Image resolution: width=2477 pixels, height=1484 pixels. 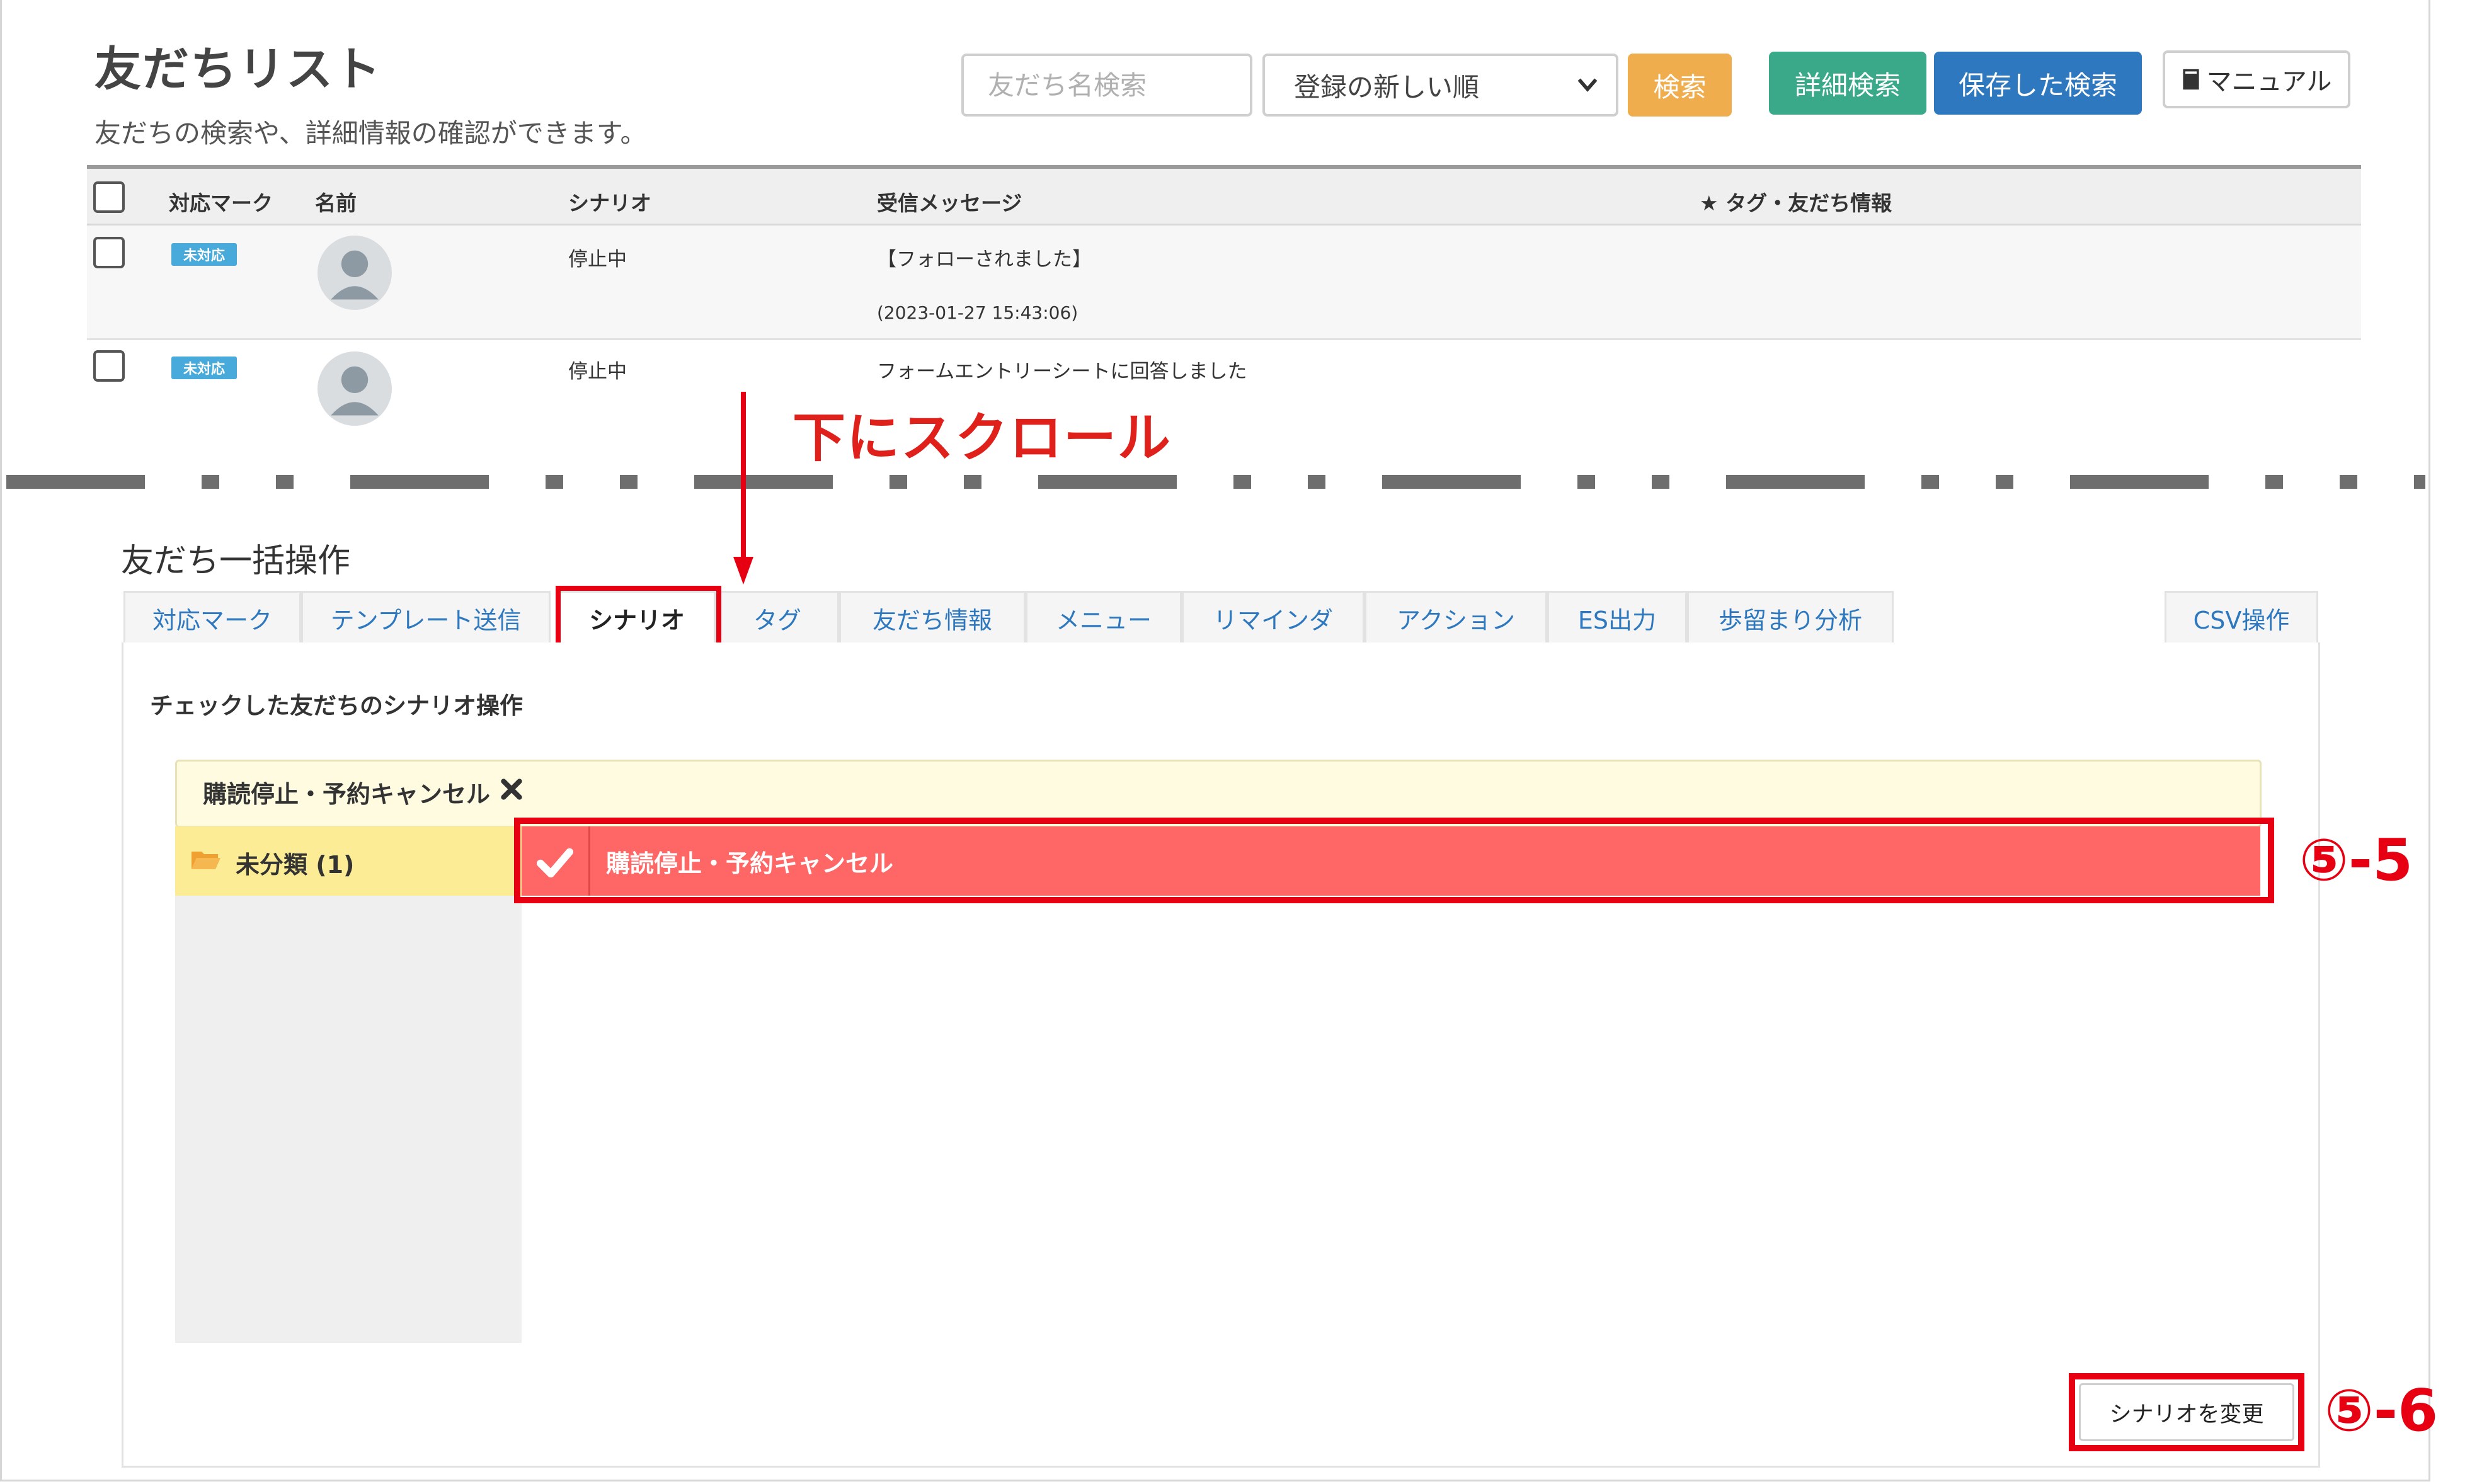 What do you see at coordinates (336, 203) in the screenshot?
I see `column-header-name: 名前` at bounding box center [336, 203].